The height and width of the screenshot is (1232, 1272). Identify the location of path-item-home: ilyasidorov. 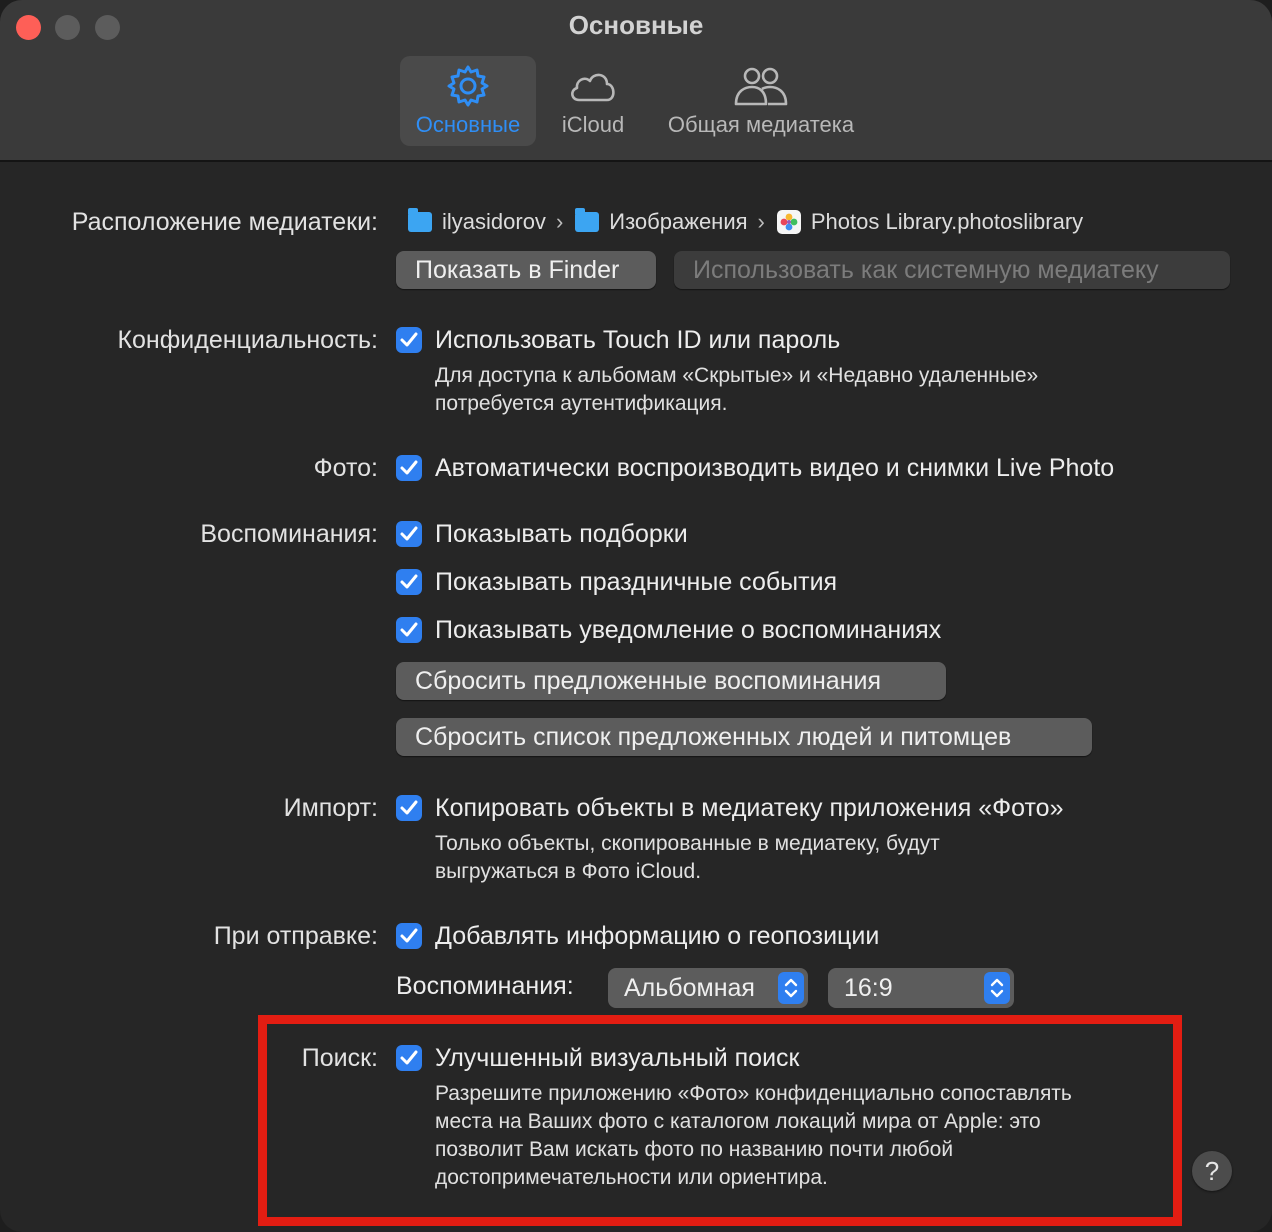
(494, 222).